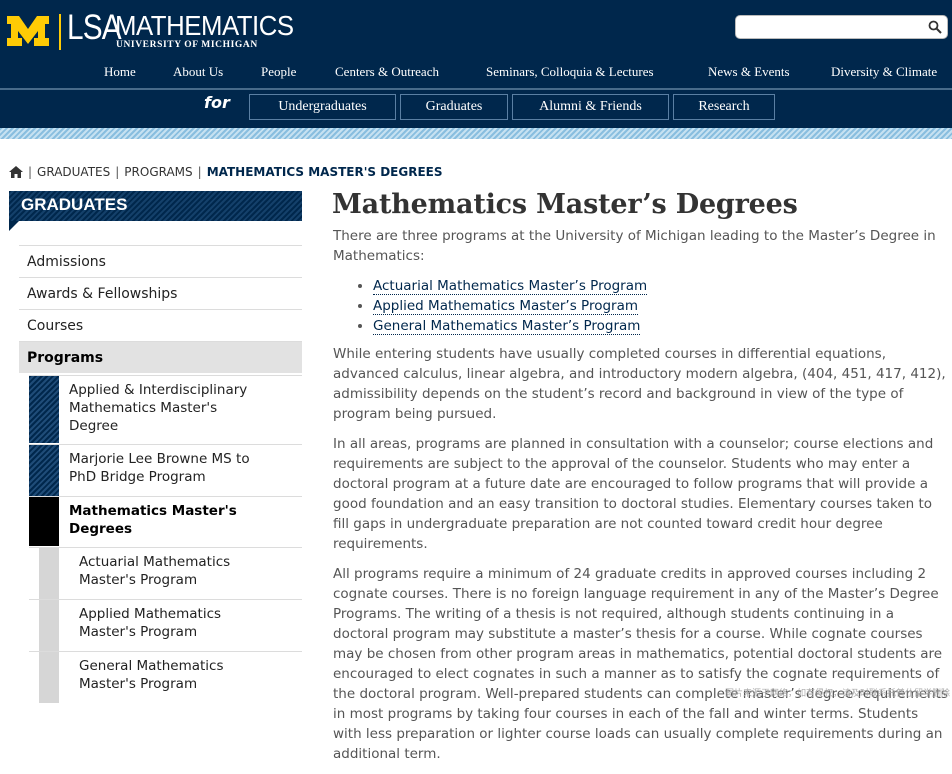 Image resolution: width=952 pixels, height=774 pixels. What do you see at coordinates (94, 28) in the screenshot?
I see `lsa-wordmark: LSA` at bounding box center [94, 28].